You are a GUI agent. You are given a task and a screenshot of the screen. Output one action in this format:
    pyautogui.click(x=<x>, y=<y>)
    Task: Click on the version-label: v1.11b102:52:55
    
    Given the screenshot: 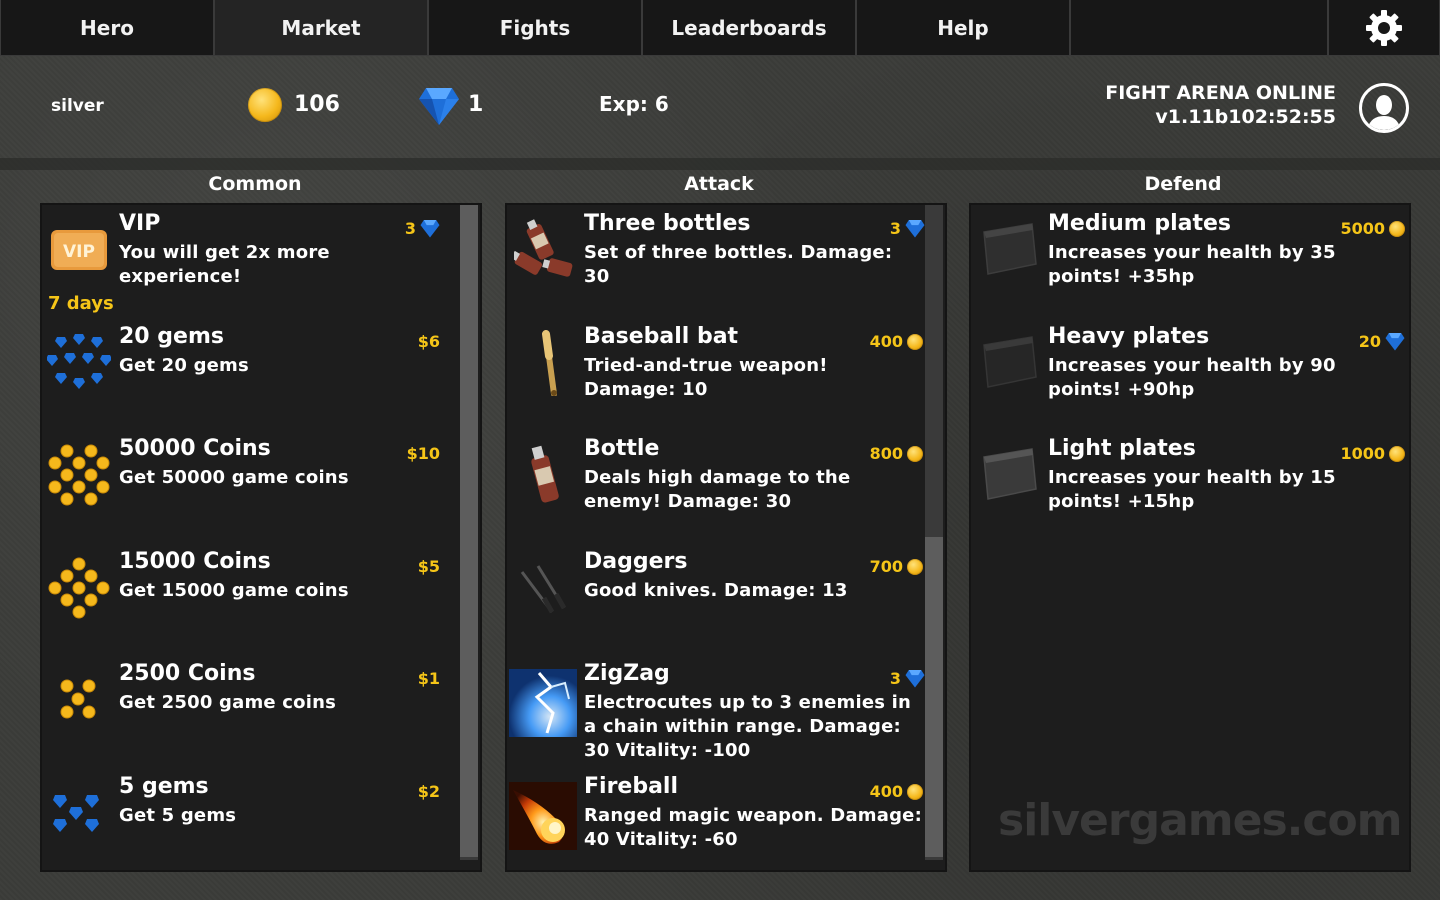 What is the action you would take?
    pyautogui.click(x=1245, y=117)
    